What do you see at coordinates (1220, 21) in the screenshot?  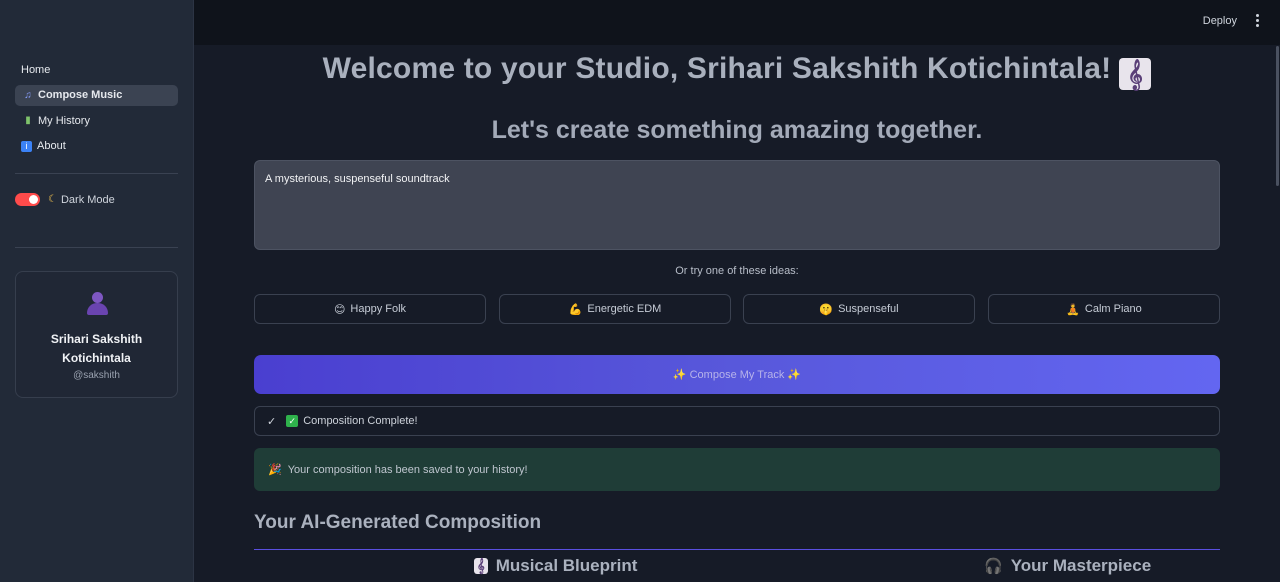 I see `deploy-button: Deploy` at bounding box center [1220, 21].